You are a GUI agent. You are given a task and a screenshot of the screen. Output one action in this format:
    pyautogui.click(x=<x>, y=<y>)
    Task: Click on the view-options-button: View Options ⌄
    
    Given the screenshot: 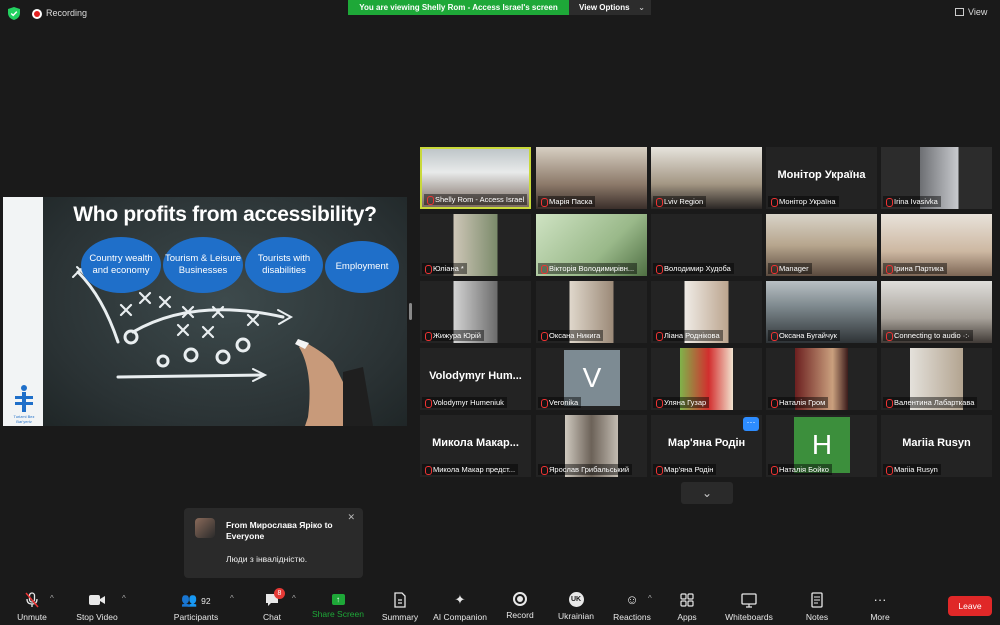 What is the action you would take?
    pyautogui.click(x=610, y=7)
    